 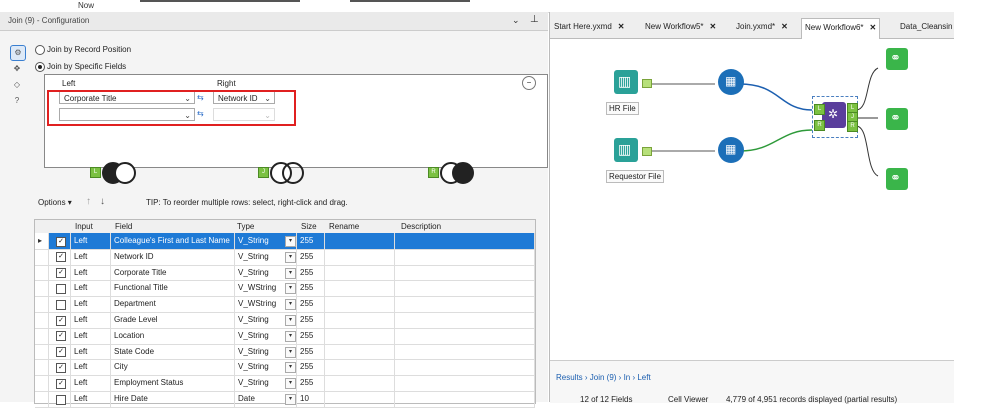 I want to click on tab-start-here: Start Here.yxmd ✕, so click(x=589, y=28).